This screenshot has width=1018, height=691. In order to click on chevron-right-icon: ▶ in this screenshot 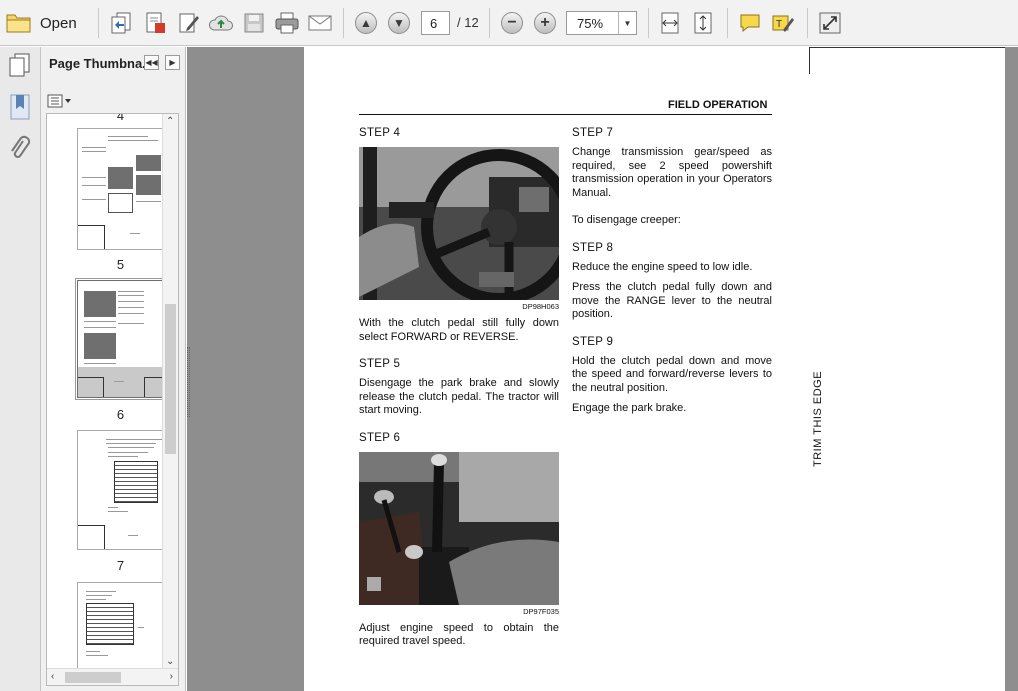, I will do `click(172, 62)`.